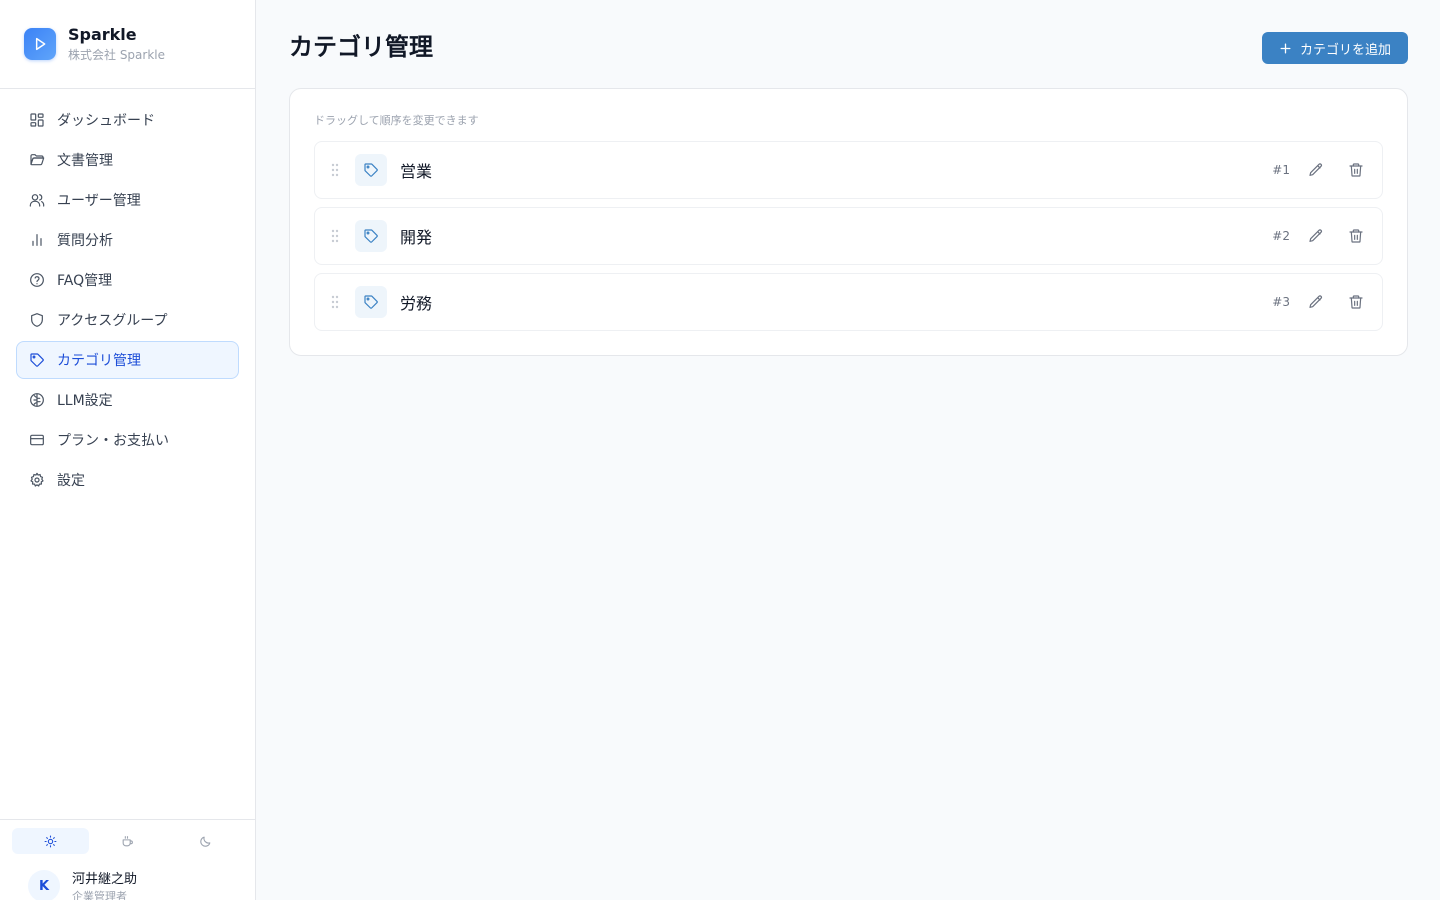 This screenshot has height=900, width=1440. Describe the element at coordinates (127, 859) in the screenshot. I see `sidebar-footer: K 河井継之助 企業管理者` at that location.